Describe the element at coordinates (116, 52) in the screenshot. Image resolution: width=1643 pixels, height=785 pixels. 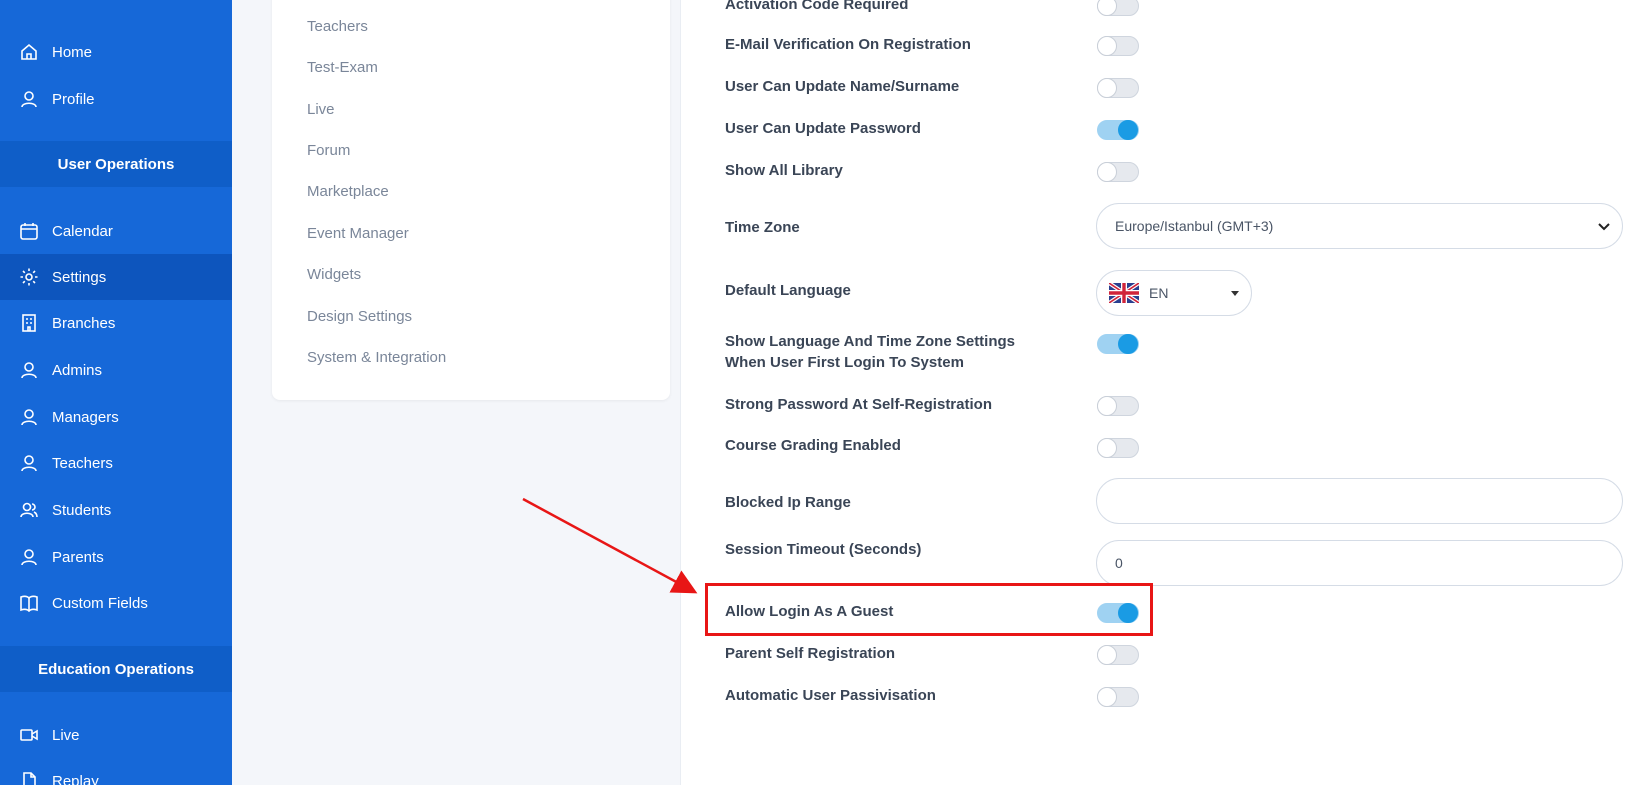
I see `sidebar-item-home: Home` at that location.